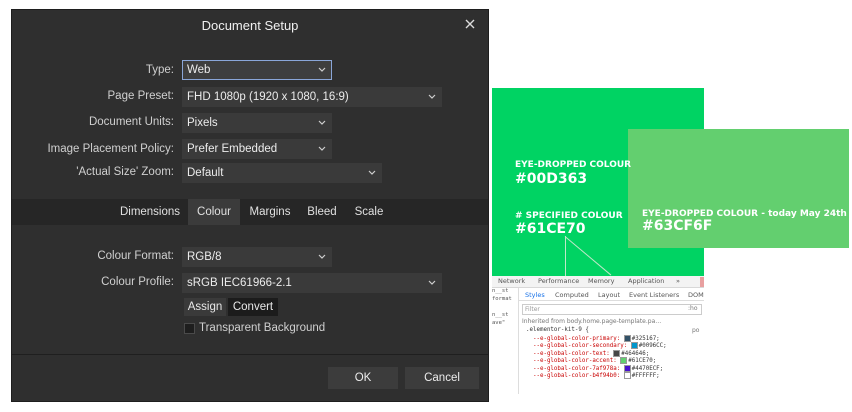  What do you see at coordinates (551, 179) in the screenshot?
I see `caption-eye-dropped-hex: #00D363` at bounding box center [551, 179].